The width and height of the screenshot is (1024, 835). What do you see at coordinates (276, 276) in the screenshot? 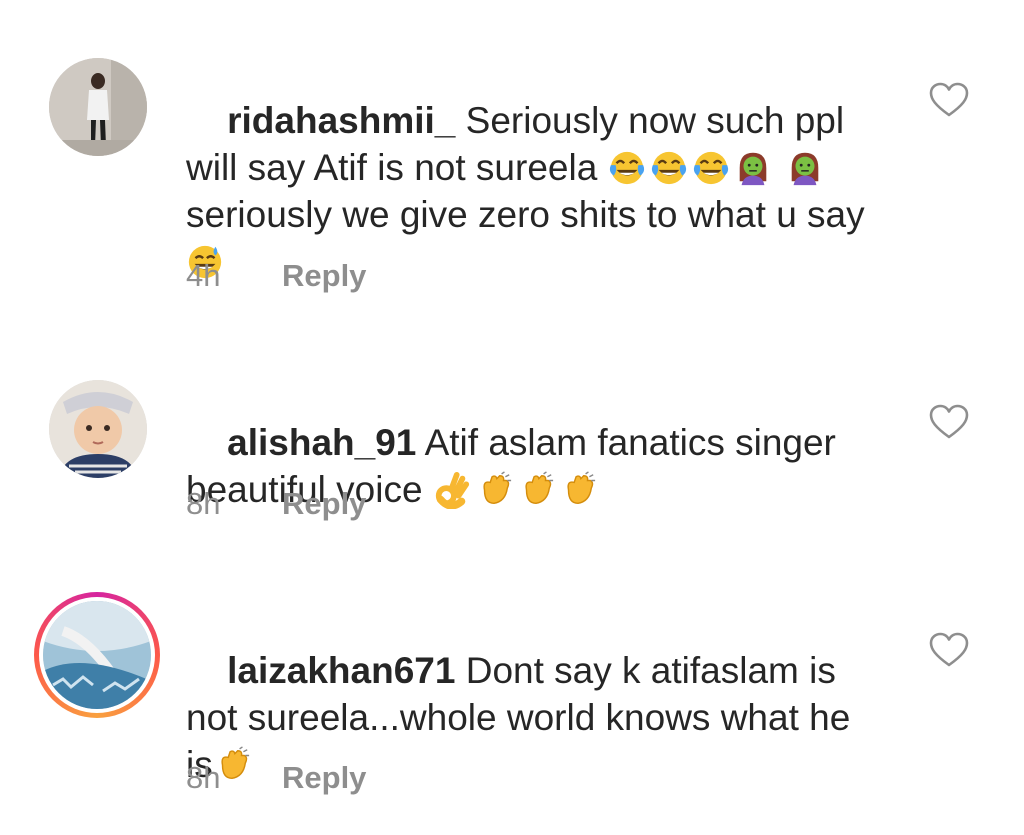
I see `comment-meta: 4h Reply` at bounding box center [276, 276].